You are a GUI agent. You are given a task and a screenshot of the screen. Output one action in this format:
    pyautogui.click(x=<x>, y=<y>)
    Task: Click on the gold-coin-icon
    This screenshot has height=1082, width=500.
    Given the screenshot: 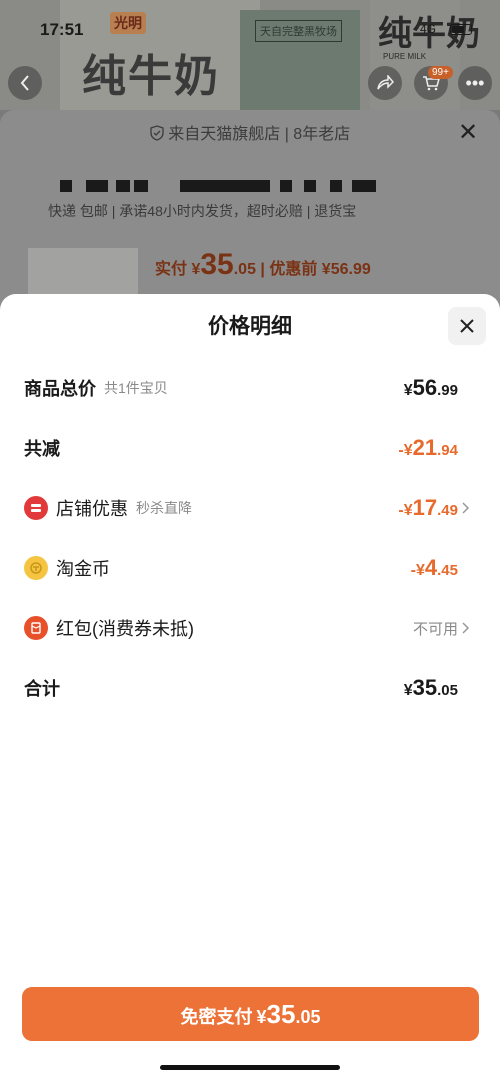 What is the action you would take?
    pyautogui.click(x=36, y=568)
    